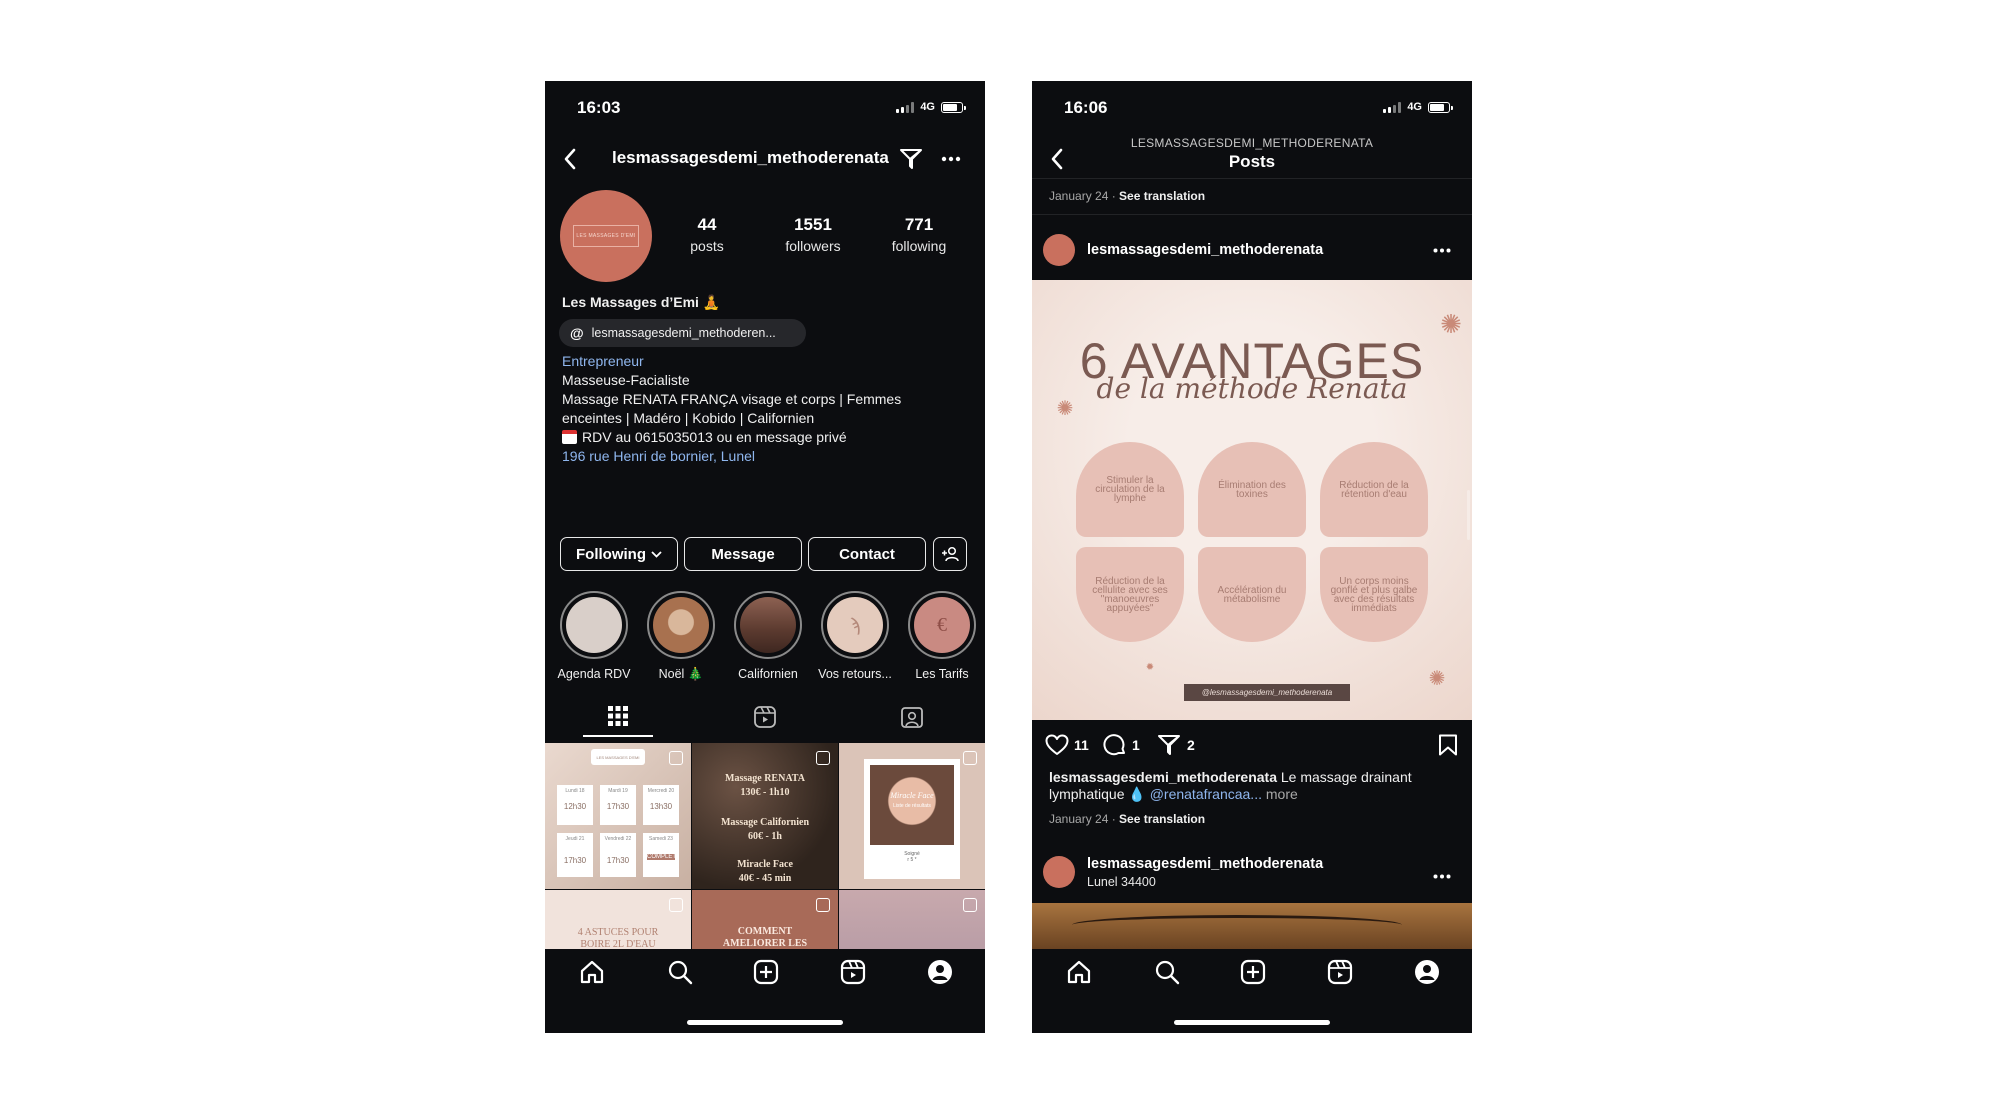 The width and height of the screenshot is (2000, 1100). What do you see at coordinates (1059, 872) in the screenshot?
I see `next-post-avatar` at bounding box center [1059, 872].